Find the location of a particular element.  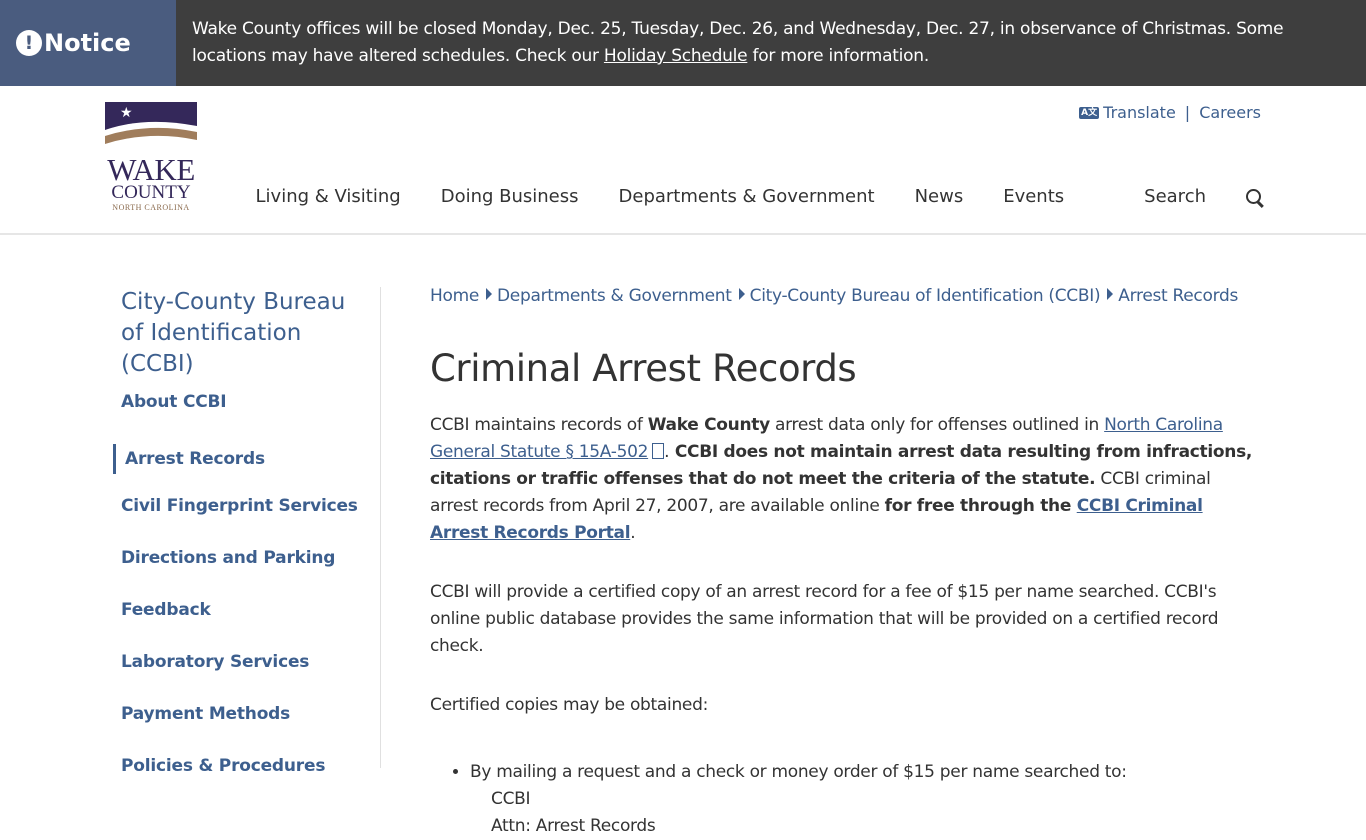

sidebar-item-policies-procedures: Policies & Procedures is located at coordinates (241, 782).